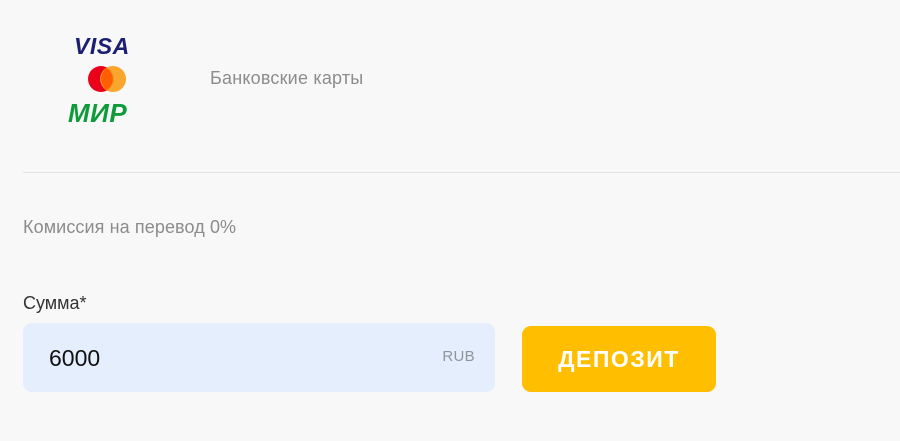  Describe the element at coordinates (130, 227) in the screenshot. I see `commission-info: Комиссия на перевод 0%` at that location.